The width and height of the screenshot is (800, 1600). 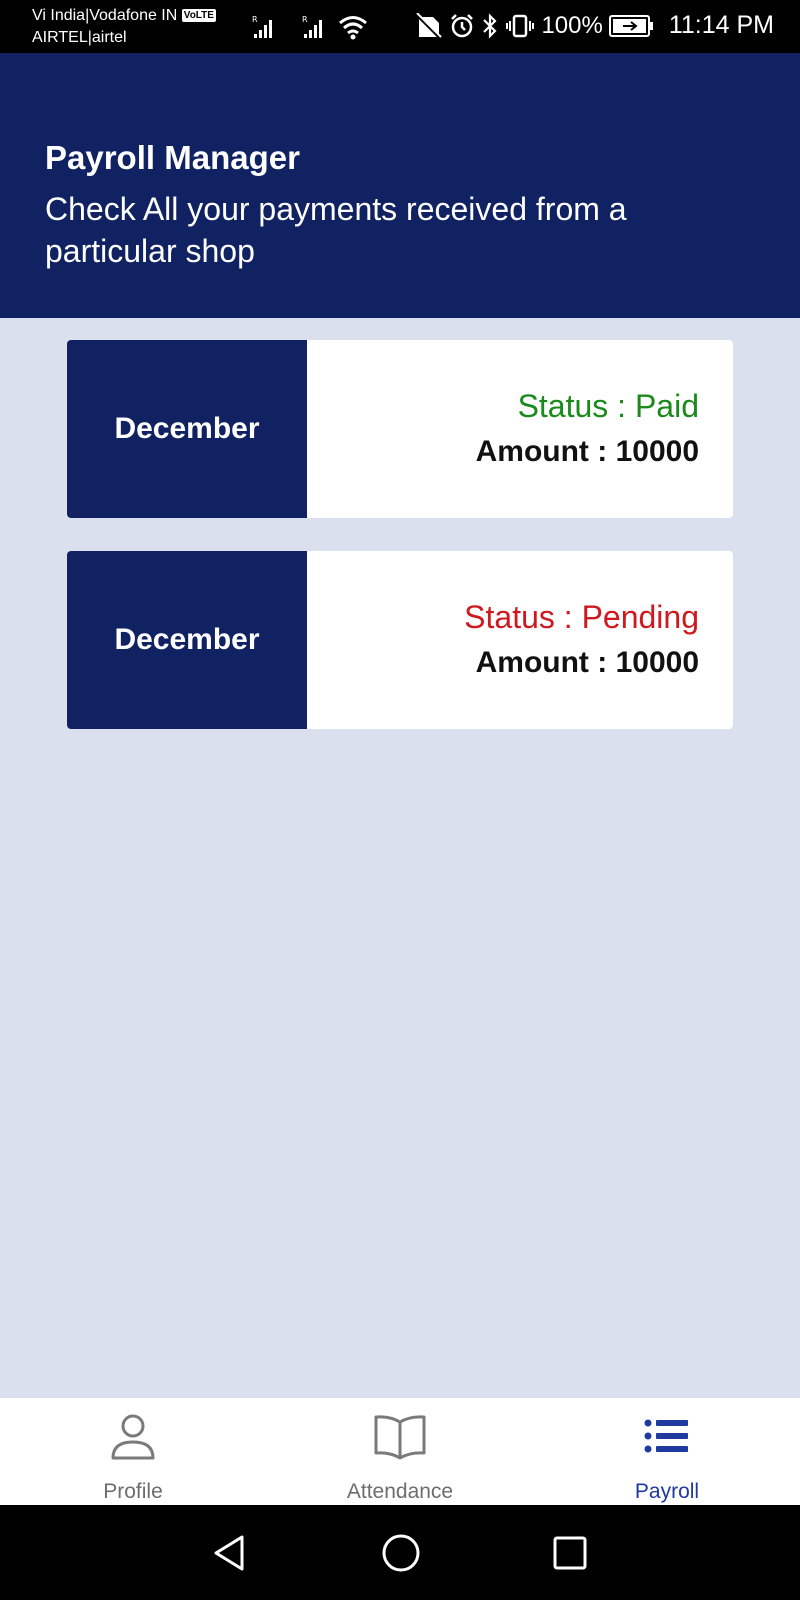 What do you see at coordinates (630, 25) in the screenshot?
I see `battery-icon` at bounding box center [630, 25].